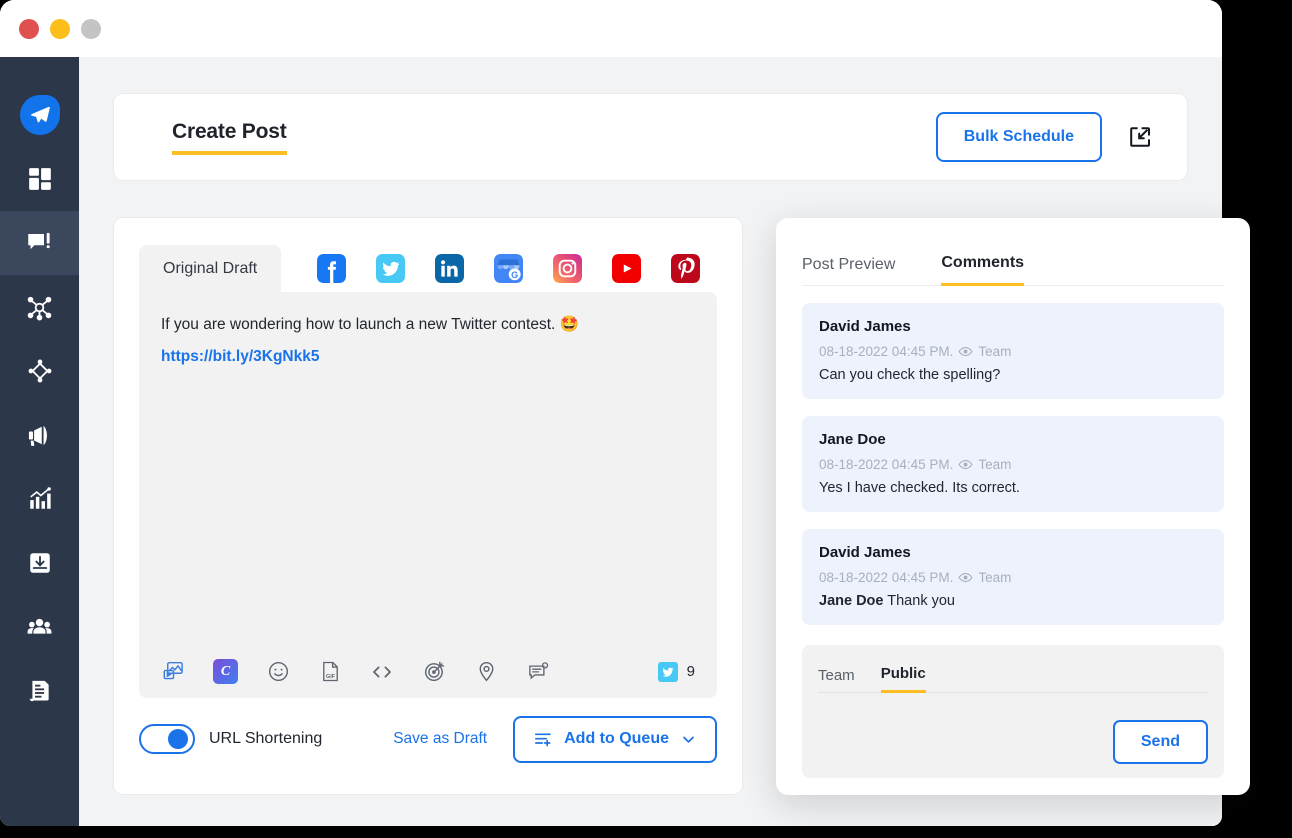 The width and height of the screenshot is (1292, 838). What do you see at coordinates (568, 268) in the screenshot?
I see `tab-instagram` at bounding box center [568, 268].